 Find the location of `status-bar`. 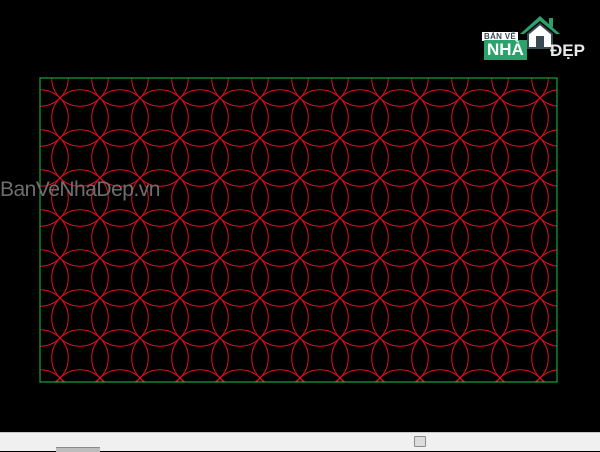

status-bar is located at coordinates (300, 442).